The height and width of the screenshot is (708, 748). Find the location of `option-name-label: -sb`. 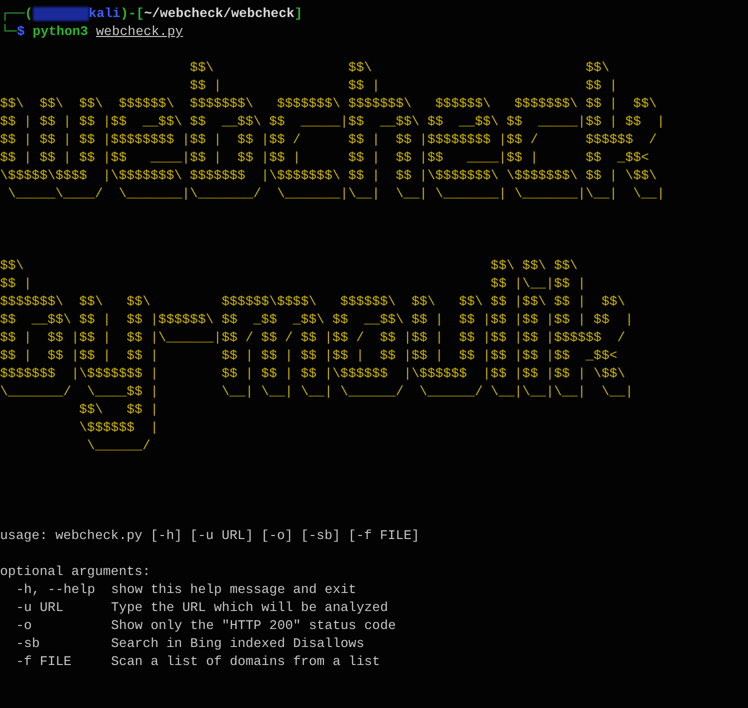

option-name-label: -sb is located at coordinates (28, 644).